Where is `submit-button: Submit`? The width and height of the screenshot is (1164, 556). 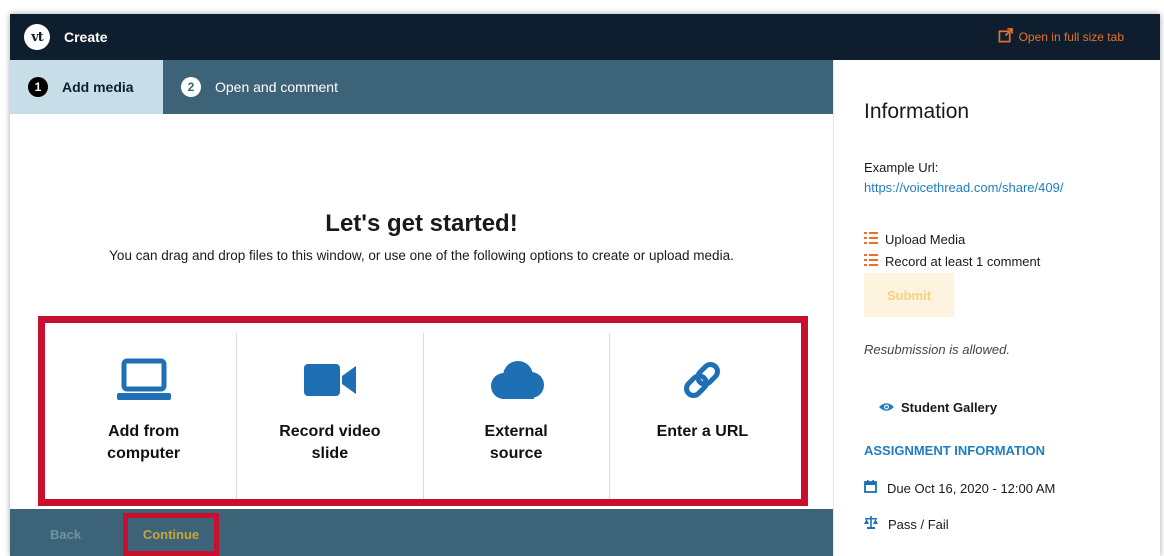 submit-button: Submit is located at coordinates (909, 295).